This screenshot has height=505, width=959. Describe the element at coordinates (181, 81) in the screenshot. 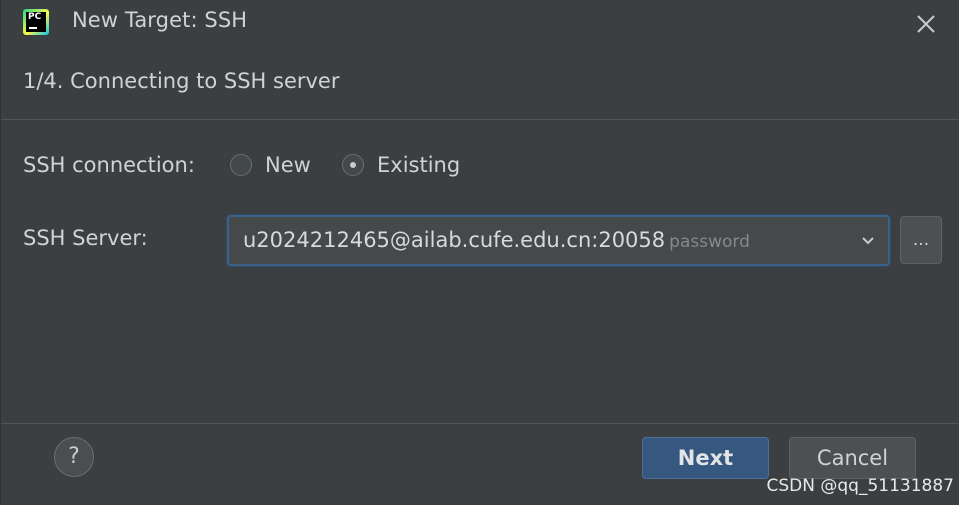

I see `step-title: 1/4. Connecting to SSH server` at that location.